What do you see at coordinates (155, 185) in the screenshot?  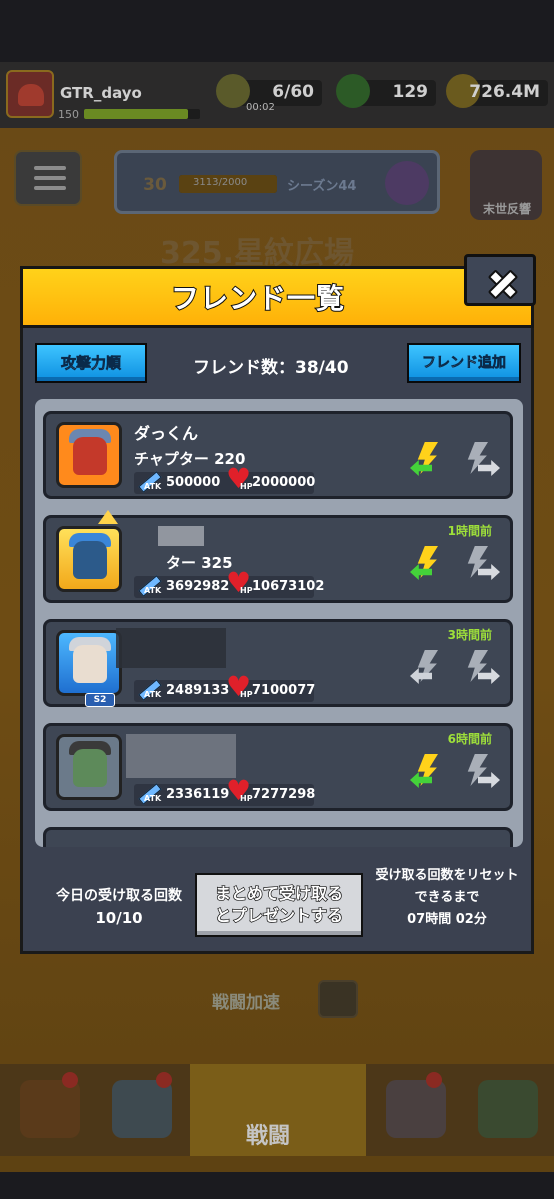 I see `season-level: 30` at bounding box center [155, 185].